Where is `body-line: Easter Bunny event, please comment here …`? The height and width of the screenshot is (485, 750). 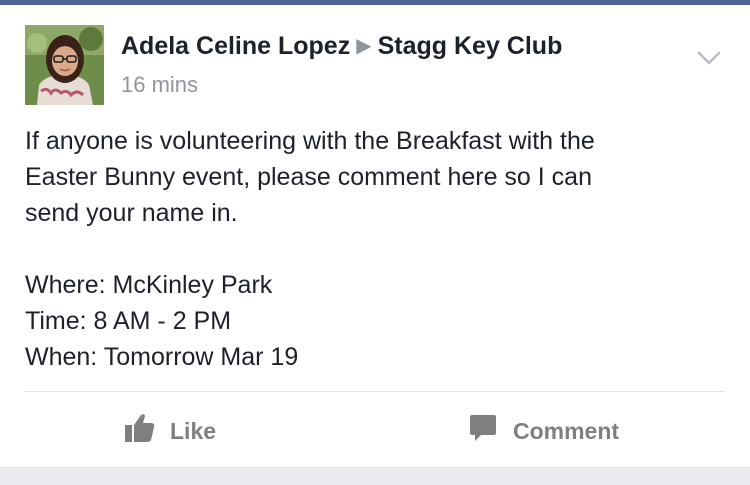 body-line: Easter Bunny event, please comment here … is located at coordinates (308, 177).